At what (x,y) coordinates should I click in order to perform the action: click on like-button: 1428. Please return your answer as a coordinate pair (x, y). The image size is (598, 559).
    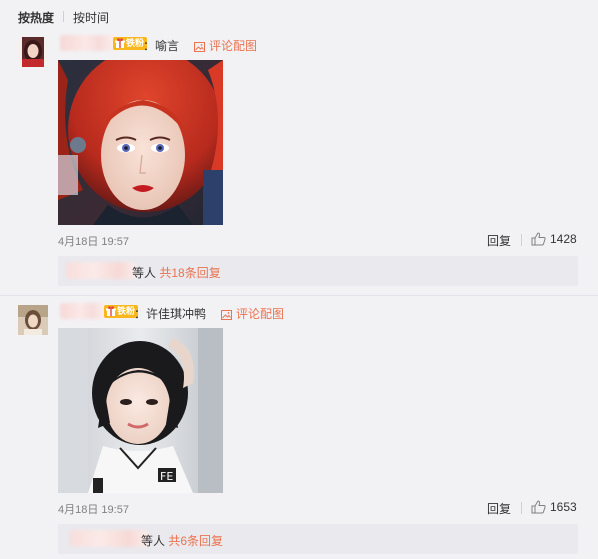
    Looking at the image, I should click on (554, 239).